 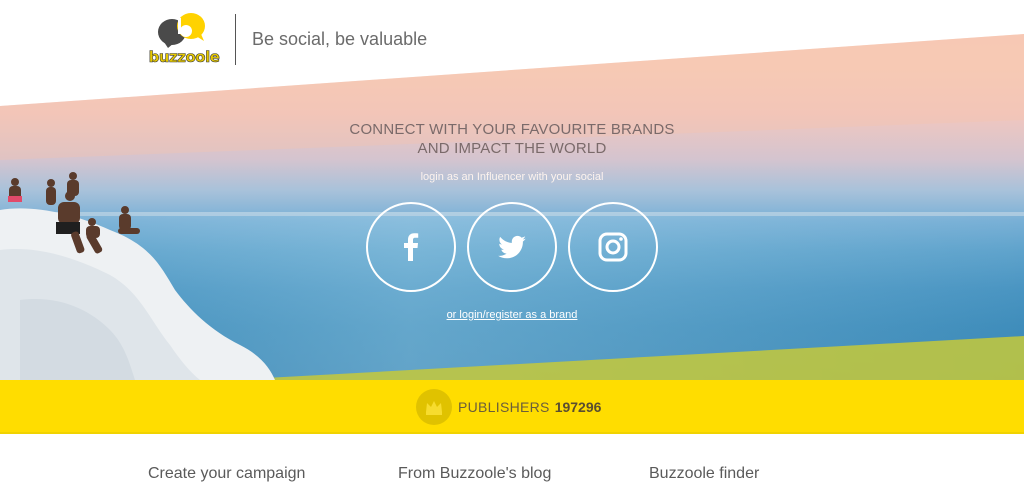 What do you see at coordinates (578, 407) in the screenshot?
I see `publishers-count: 197296` at bounding box center [578, 407].